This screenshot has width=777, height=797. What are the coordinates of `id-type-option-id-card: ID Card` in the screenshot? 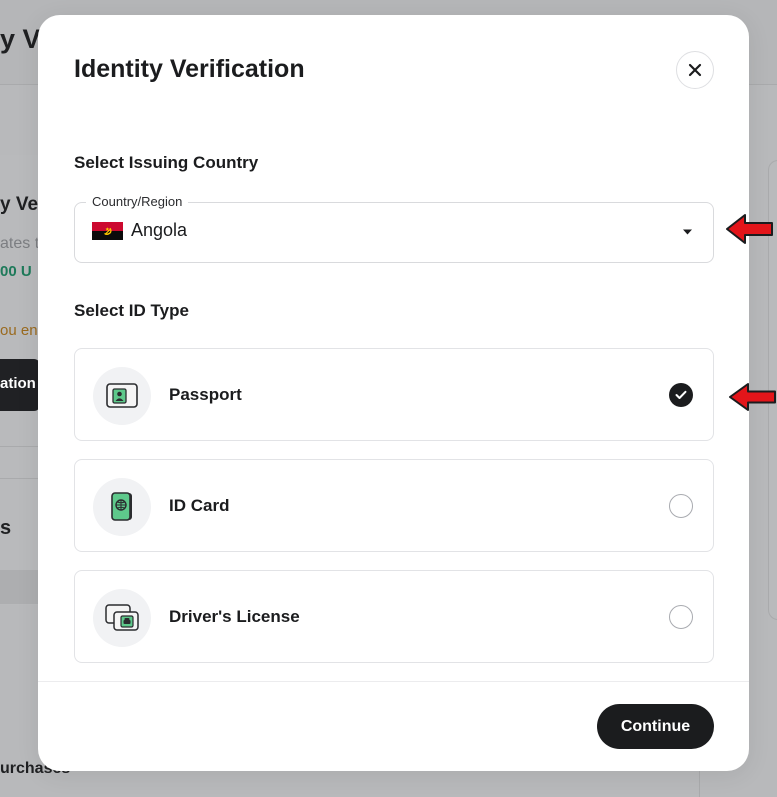 It's located at (394, 505).